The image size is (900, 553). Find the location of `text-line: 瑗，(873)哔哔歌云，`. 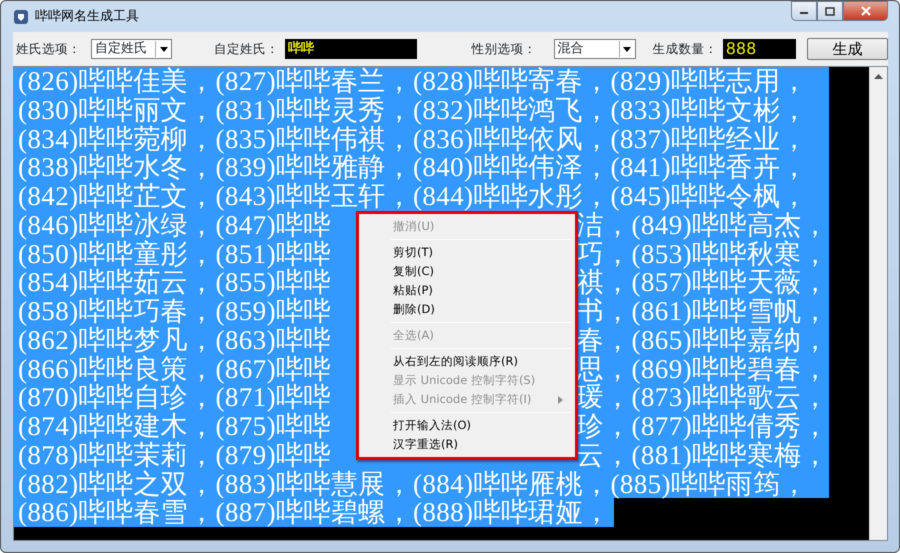

text-line: 瑗，(873)哔哔歌云， is located at coordinates (702, 397).